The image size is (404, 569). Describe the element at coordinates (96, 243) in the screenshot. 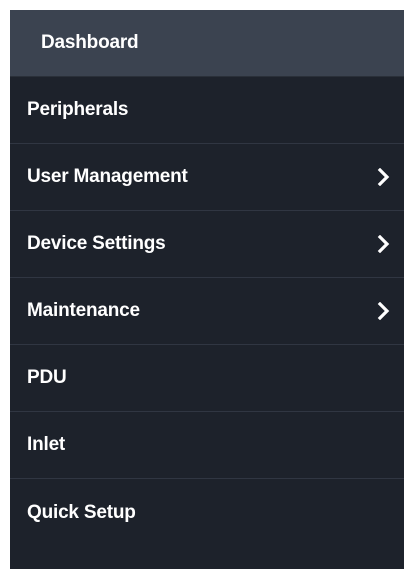

I see `sidebar-item-label: Device Settings` at that location.